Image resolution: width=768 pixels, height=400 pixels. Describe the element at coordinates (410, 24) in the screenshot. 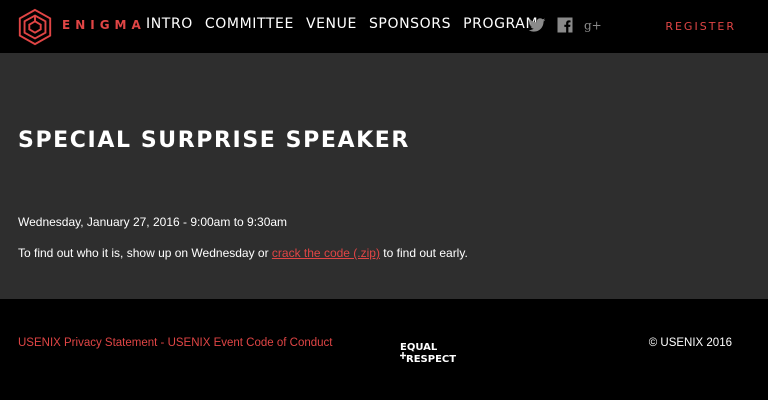

I see `nav-item-sponsors: SPONSORS` at that location.